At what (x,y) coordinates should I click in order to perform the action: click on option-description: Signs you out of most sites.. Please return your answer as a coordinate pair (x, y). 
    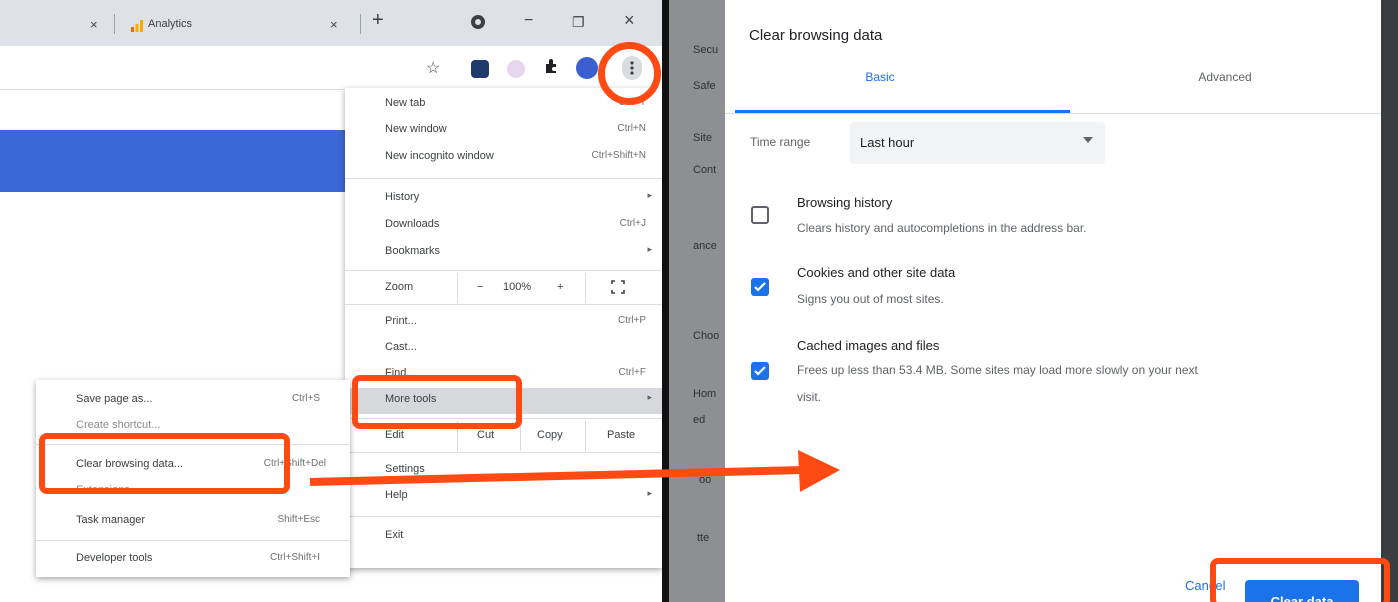
    Looking at the image, I should click on (870, 299).